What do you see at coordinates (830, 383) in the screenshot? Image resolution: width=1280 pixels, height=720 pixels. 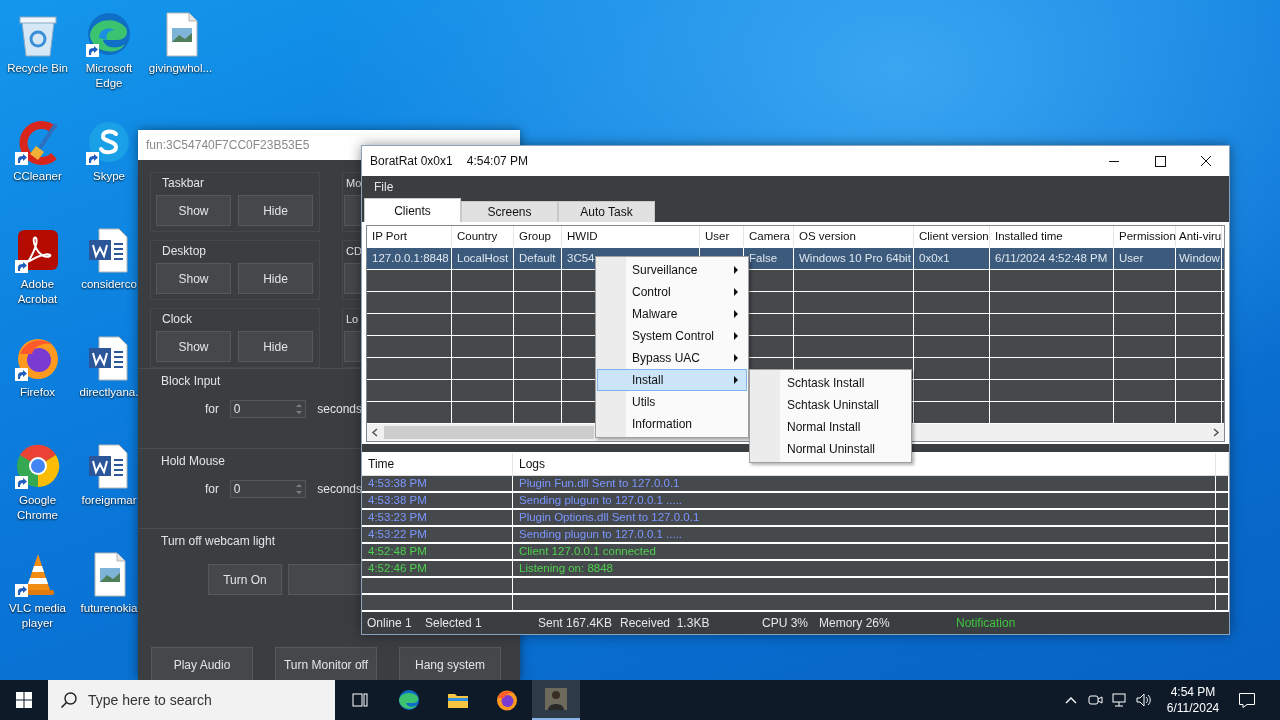 I see `menu-item: Schtask Install` at bounding box center [830, 383].